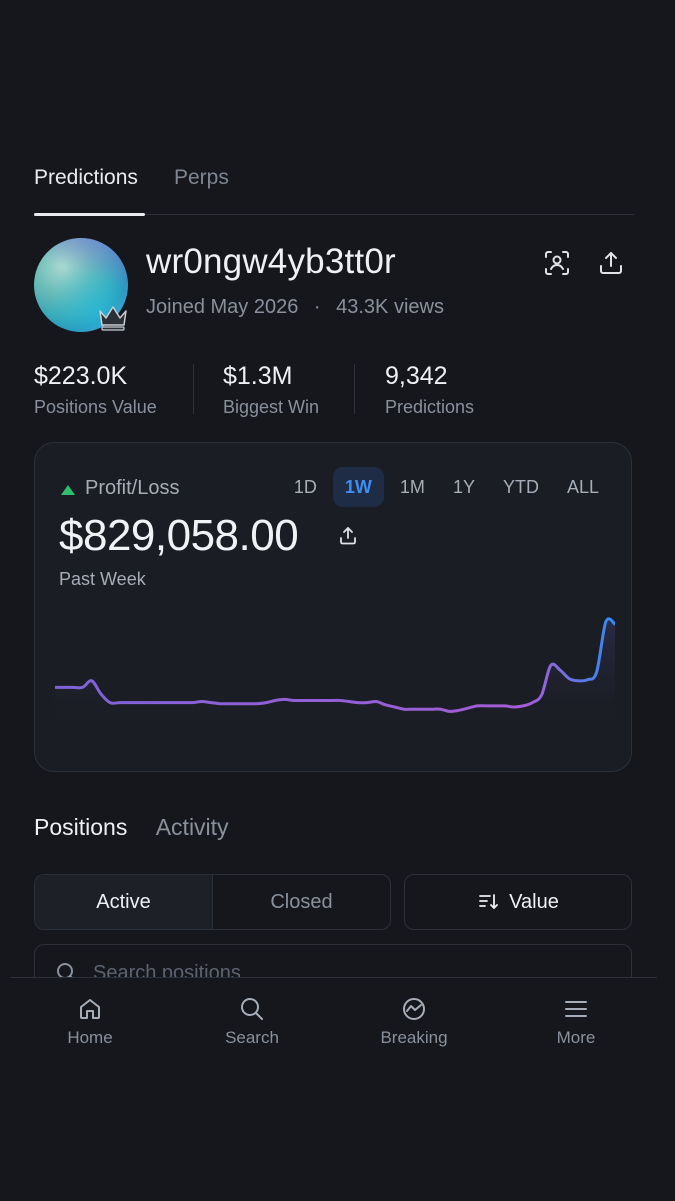  What do you see at coordinates (95, 407) in the screenshot?
I see `stat-label: Positions Value` at bounding box center [95, 407].